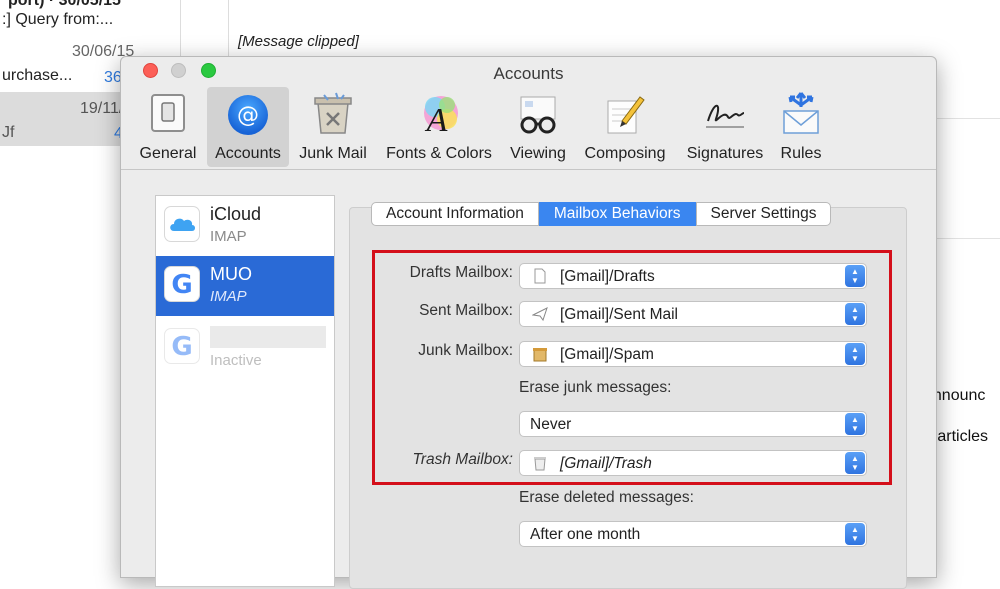 The width and height of the screenshot is (1000, 589). I want to click on glasses-icon, so click(538, 115).